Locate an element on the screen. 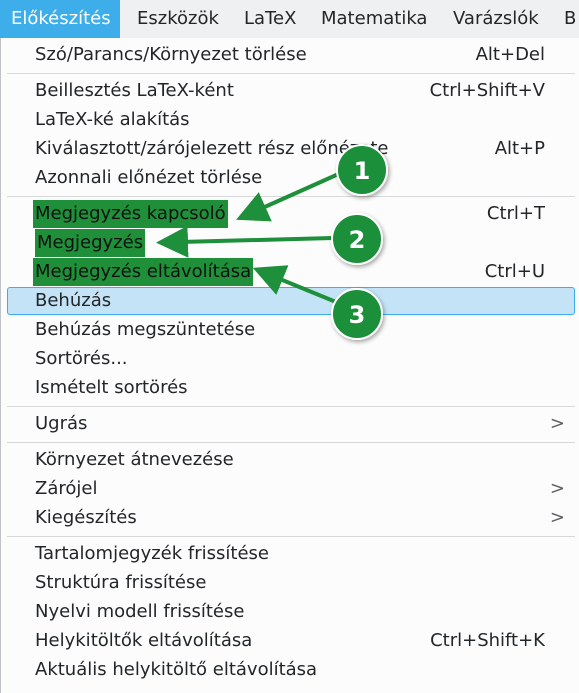  menu-item-refresh-language-model: Nyelvi modell frissítése is located at coordinates (291, 612).